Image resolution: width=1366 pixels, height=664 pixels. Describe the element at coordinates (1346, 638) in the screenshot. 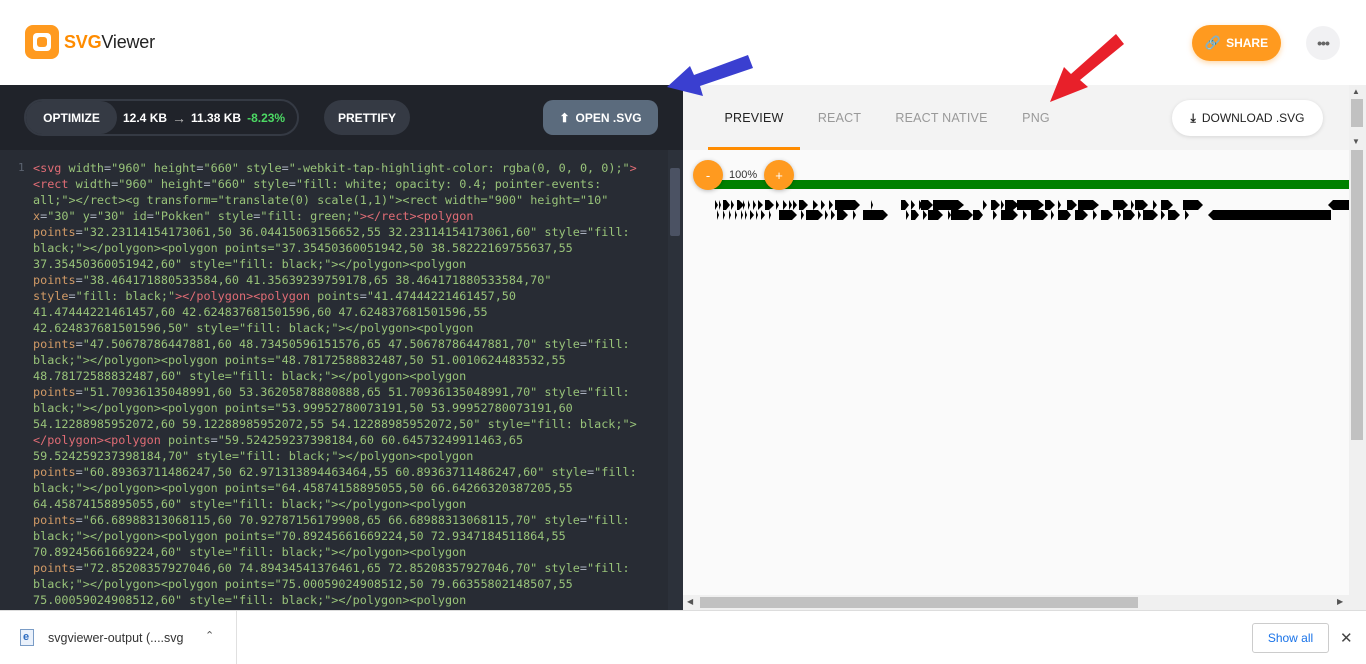

I see `close-icon: ✕` at that location.